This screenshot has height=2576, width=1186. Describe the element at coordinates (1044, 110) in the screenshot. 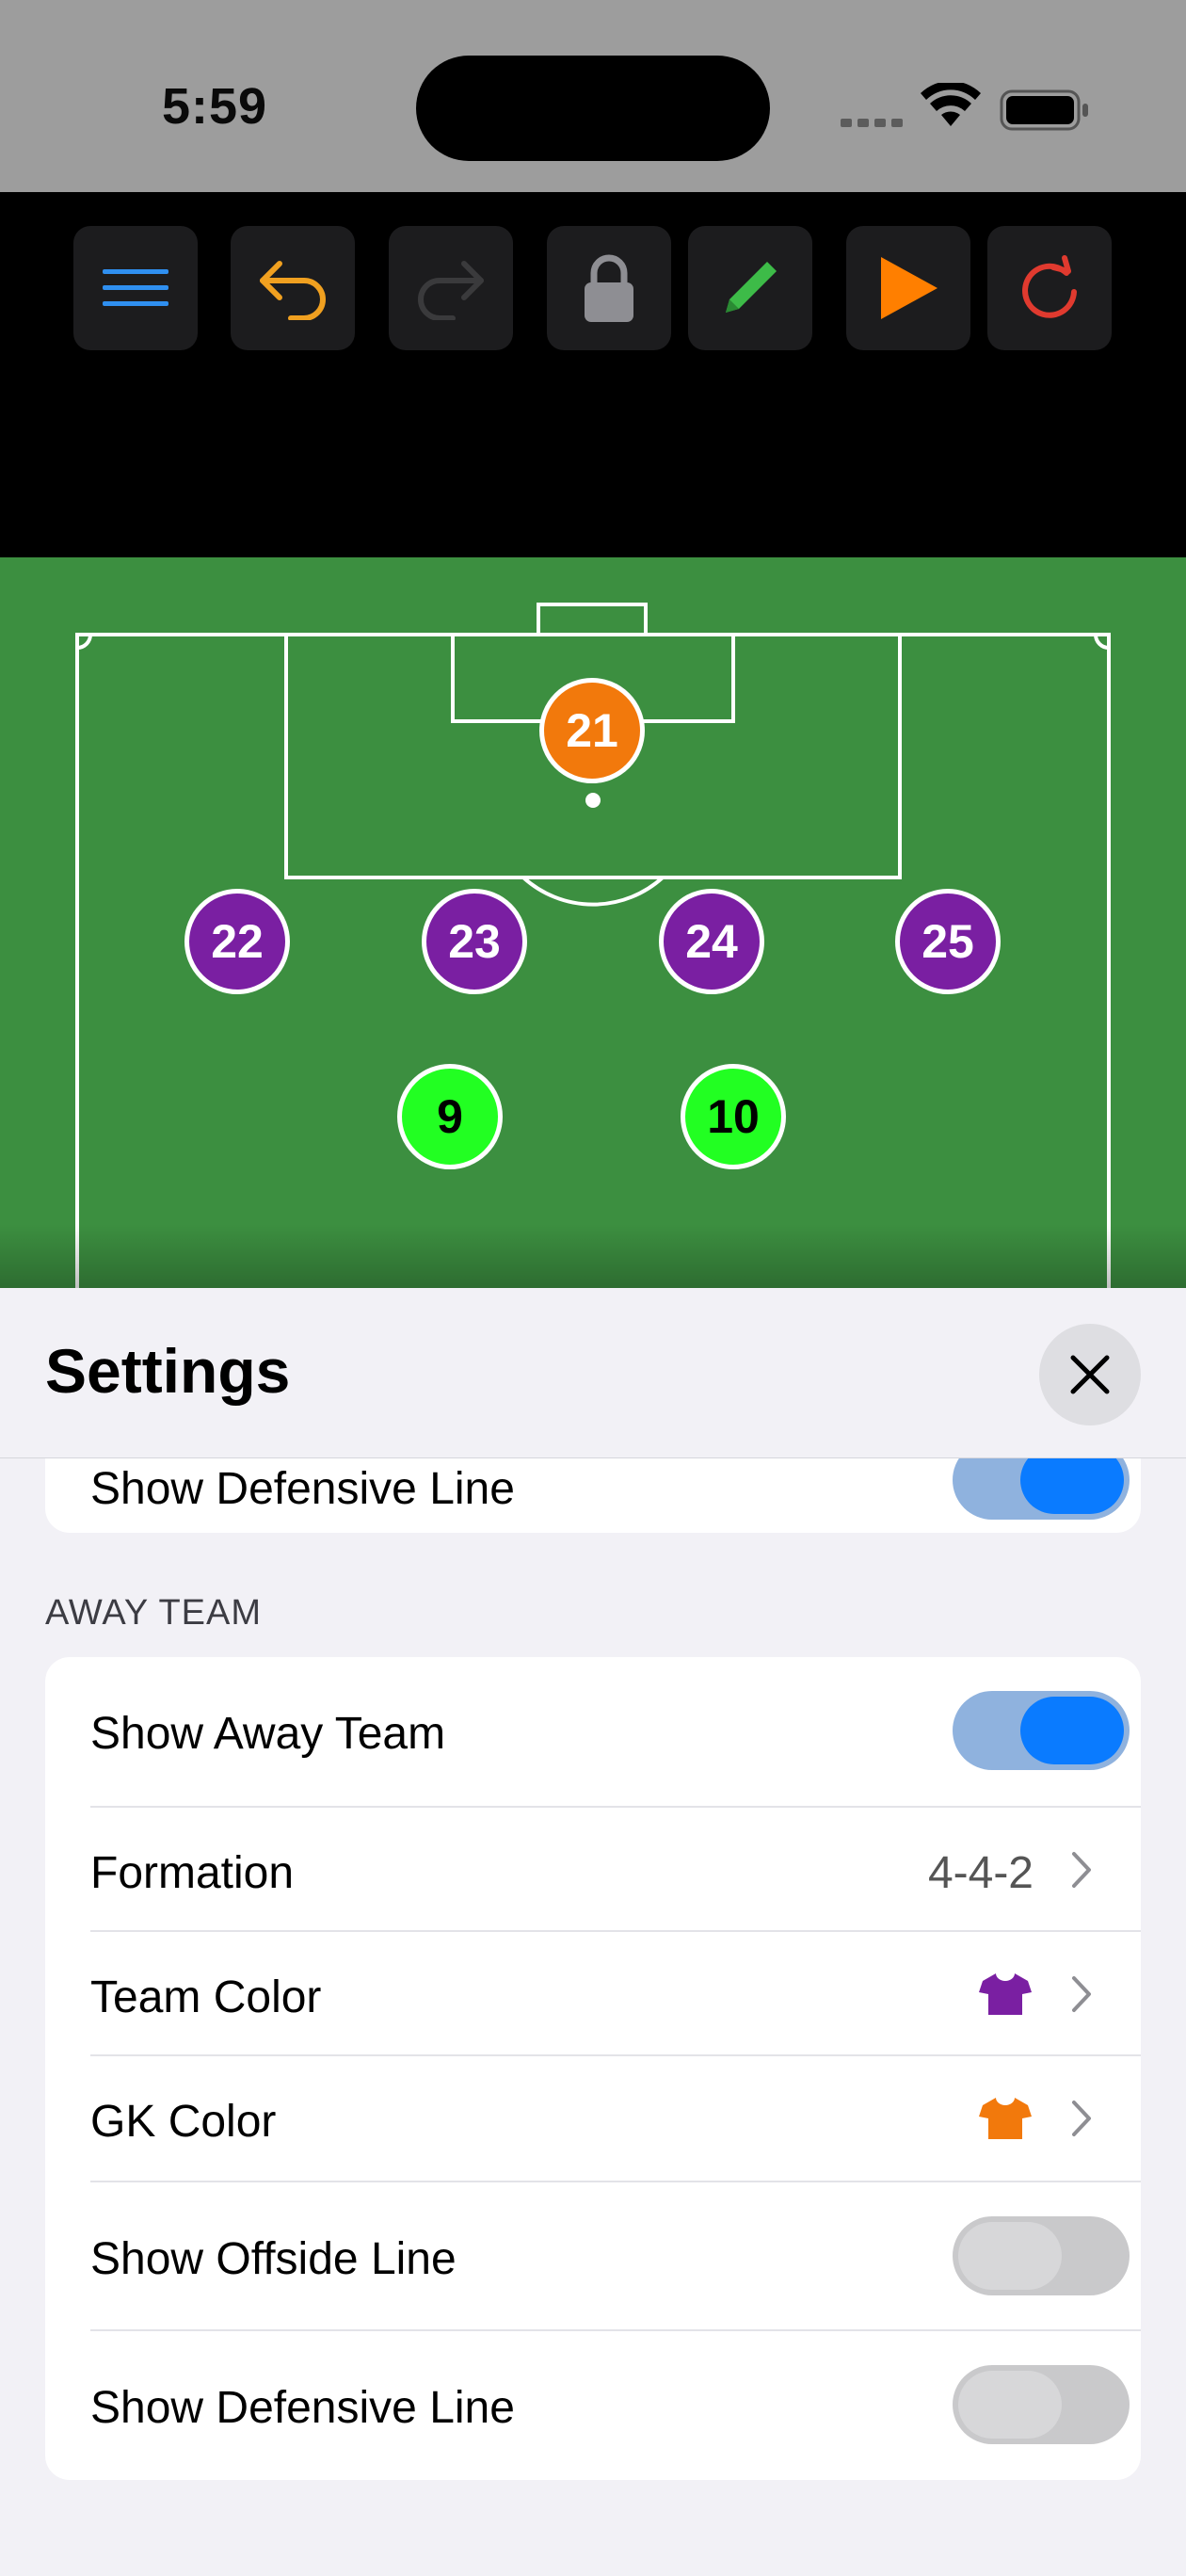

I see `battery-icon` at that location.